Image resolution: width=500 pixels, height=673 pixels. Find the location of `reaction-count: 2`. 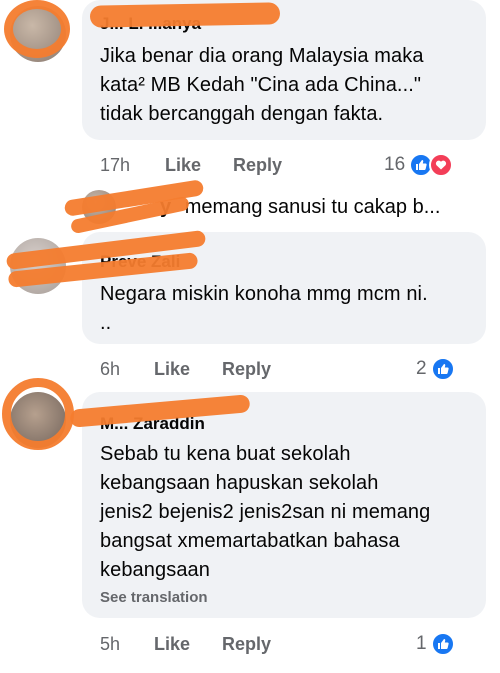

reaction-count: 2 is located at coordinates (421, 368).